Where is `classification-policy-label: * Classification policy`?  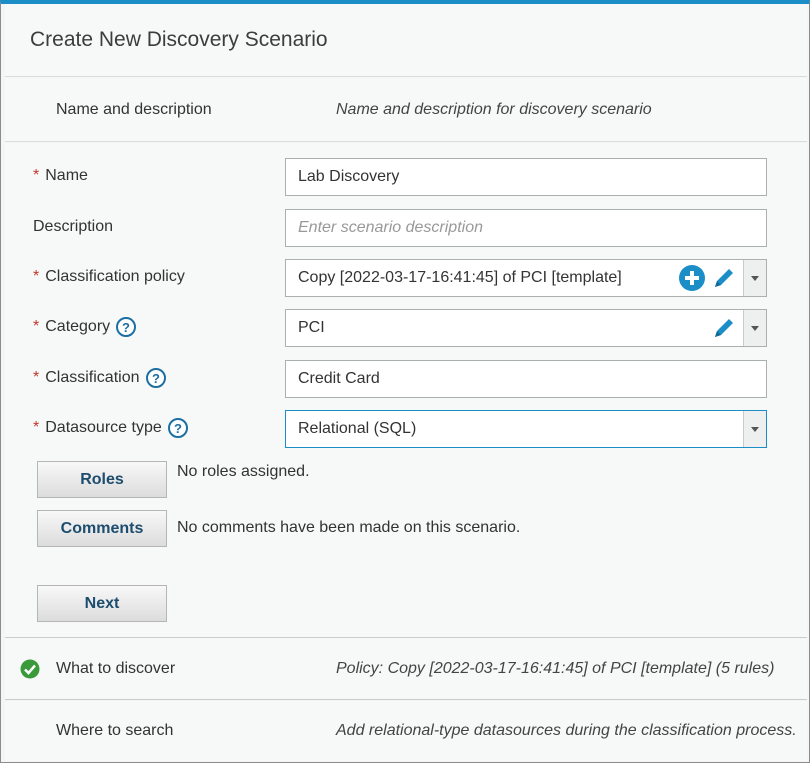 classification-policy-label: * Classification policy is located at coordinates (109, 277).